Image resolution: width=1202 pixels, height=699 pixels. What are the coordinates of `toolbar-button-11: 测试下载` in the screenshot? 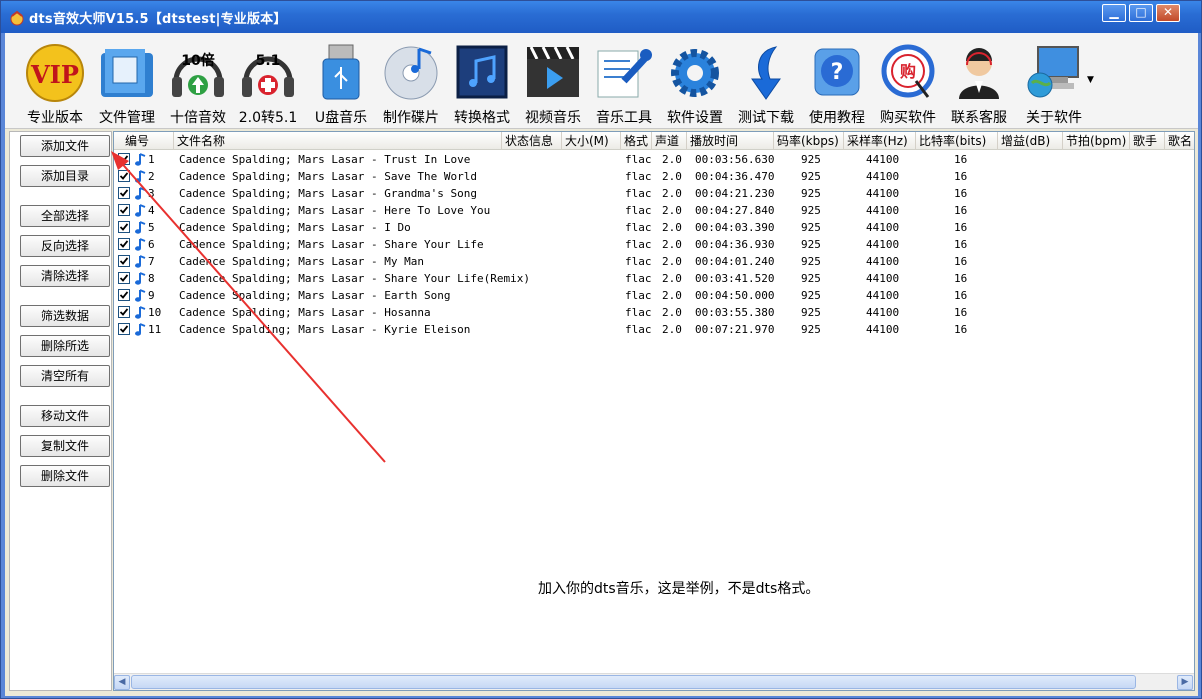 It's located at (766, 84).